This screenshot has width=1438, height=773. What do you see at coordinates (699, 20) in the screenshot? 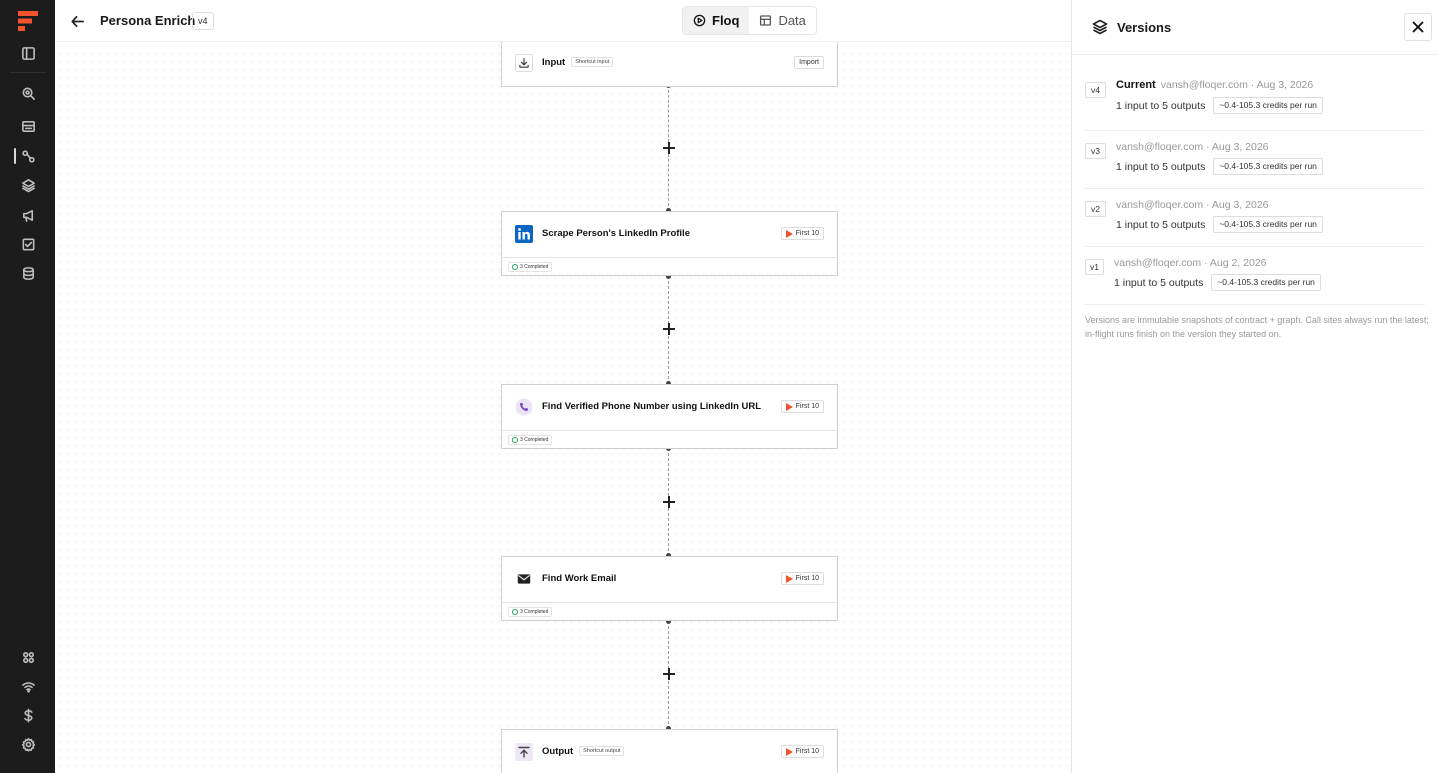
I see `play-circle-icon` at bounding box center [699, 20].